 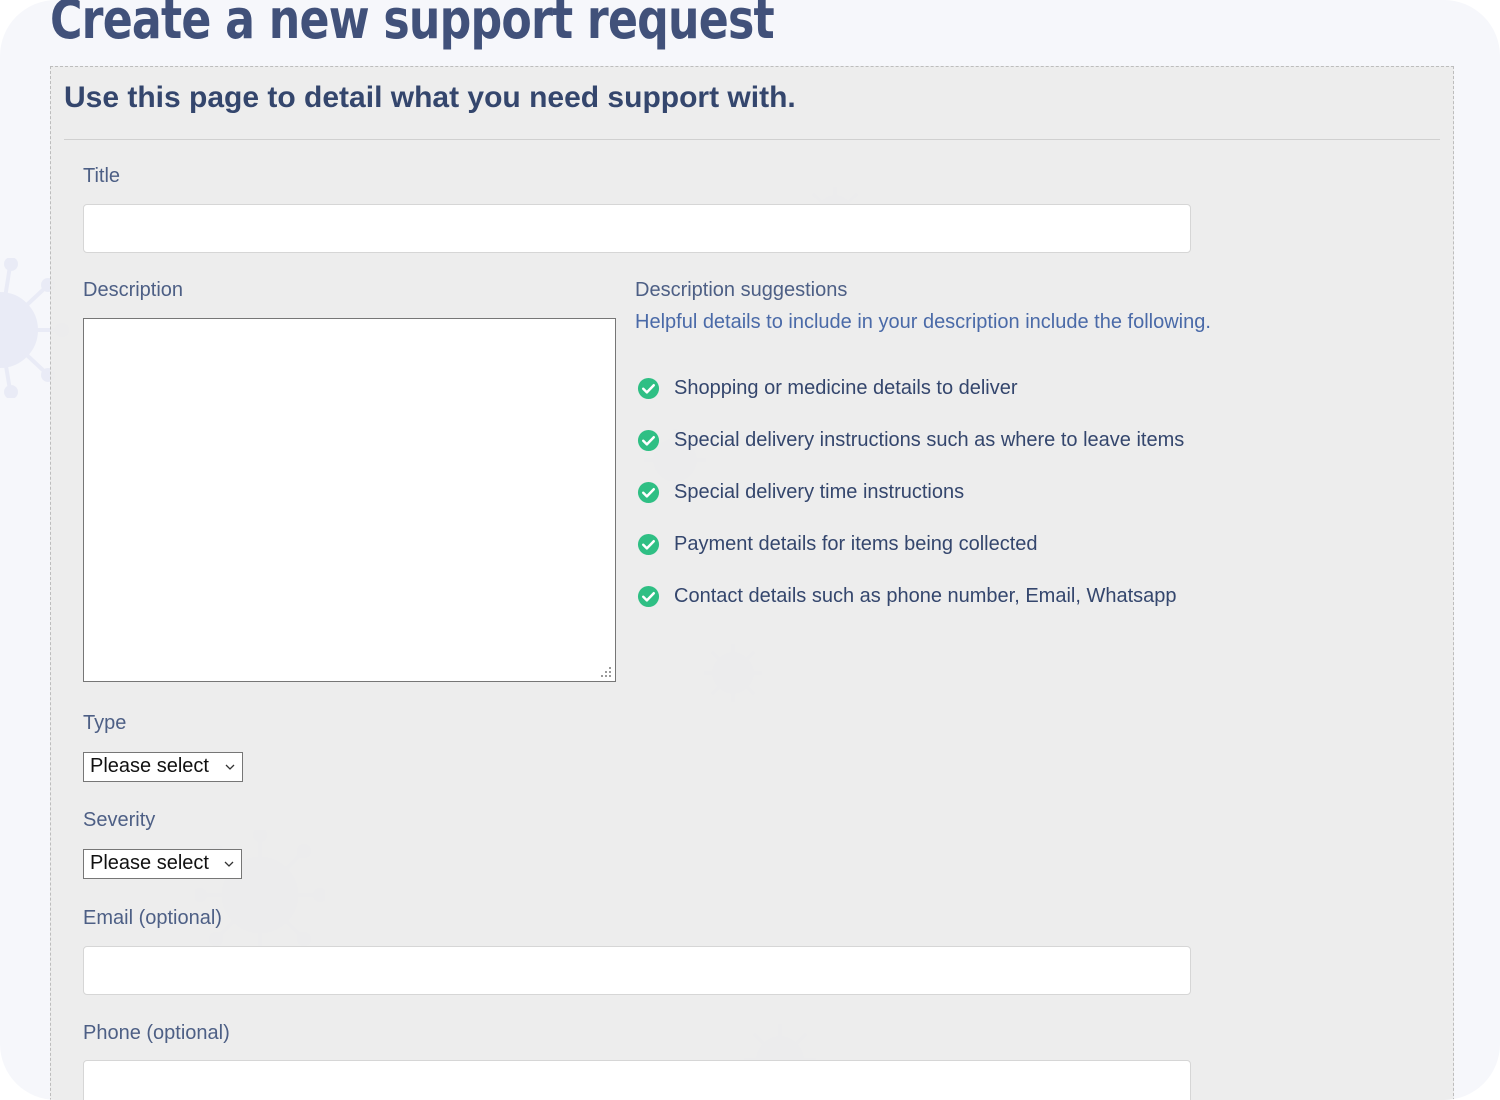 I want to click on page-title: Create a new support request, so click(x=412, y=25).